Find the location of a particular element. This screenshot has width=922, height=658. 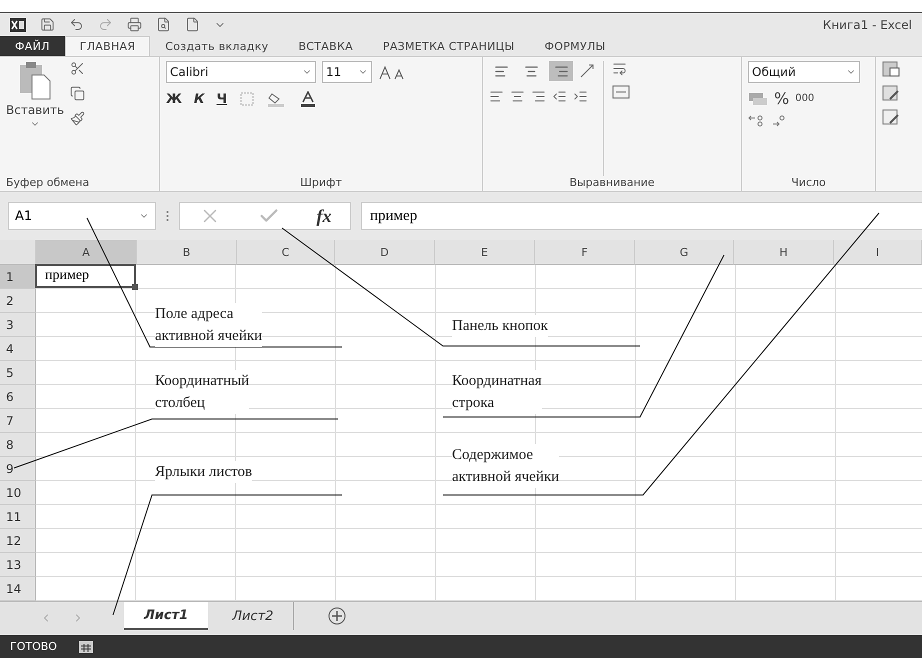

column-header: A is located at coordinates (86, 252).